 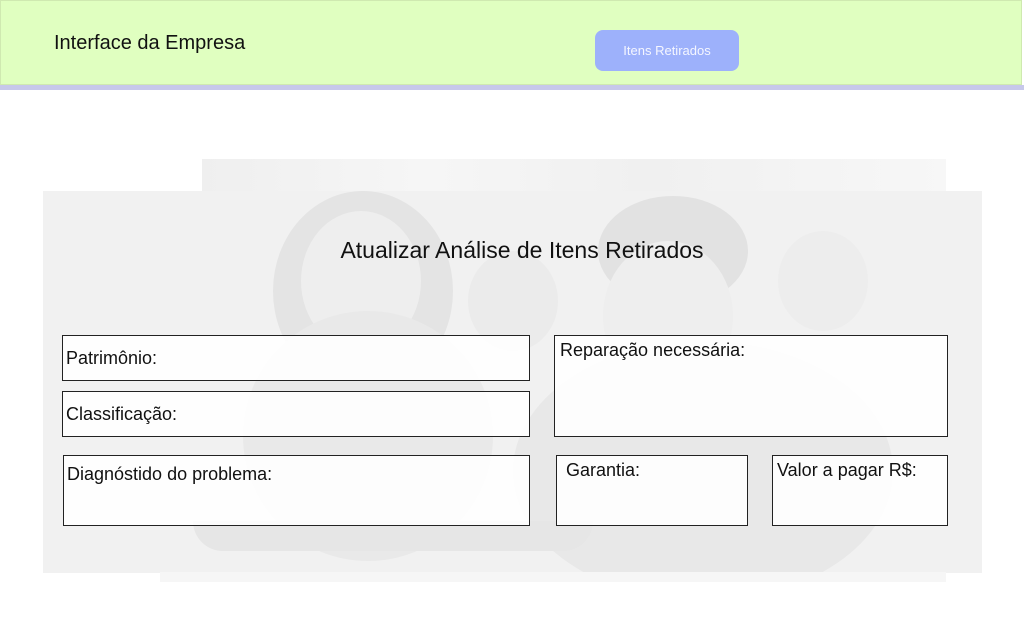 I want to click on reparacao-label: Reparação necessária:, so click(x=653, y=350).